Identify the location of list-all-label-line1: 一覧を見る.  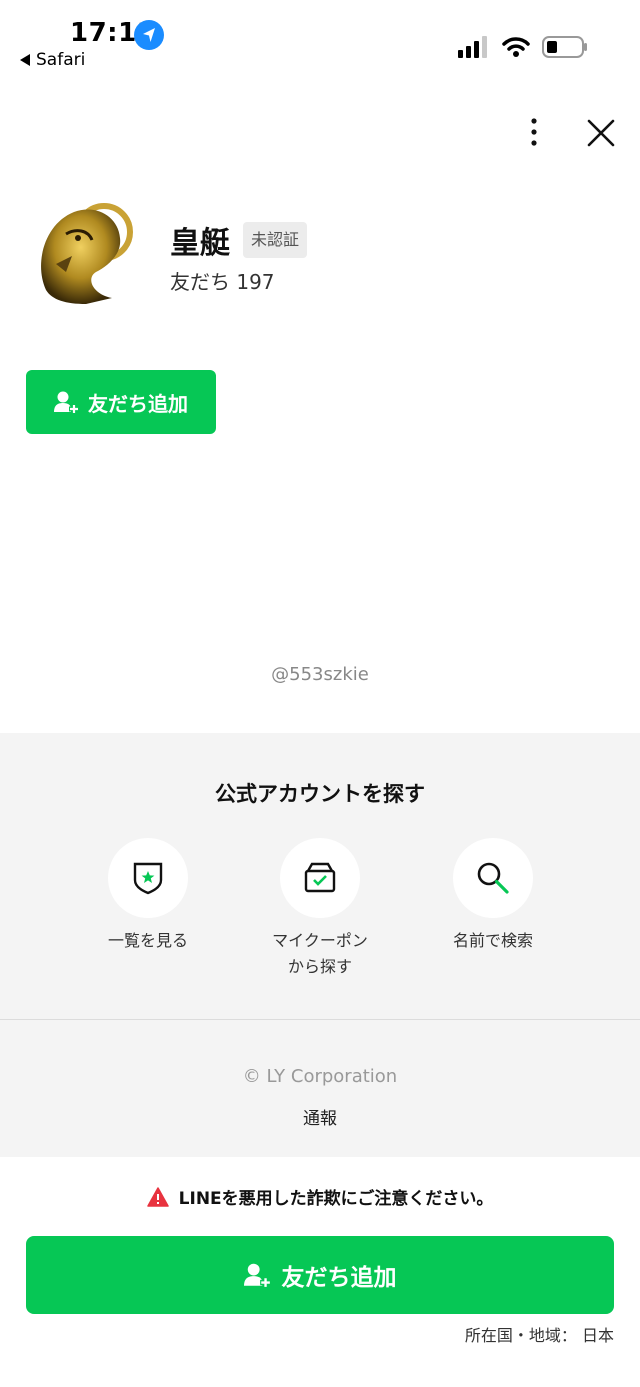
(147, 940).